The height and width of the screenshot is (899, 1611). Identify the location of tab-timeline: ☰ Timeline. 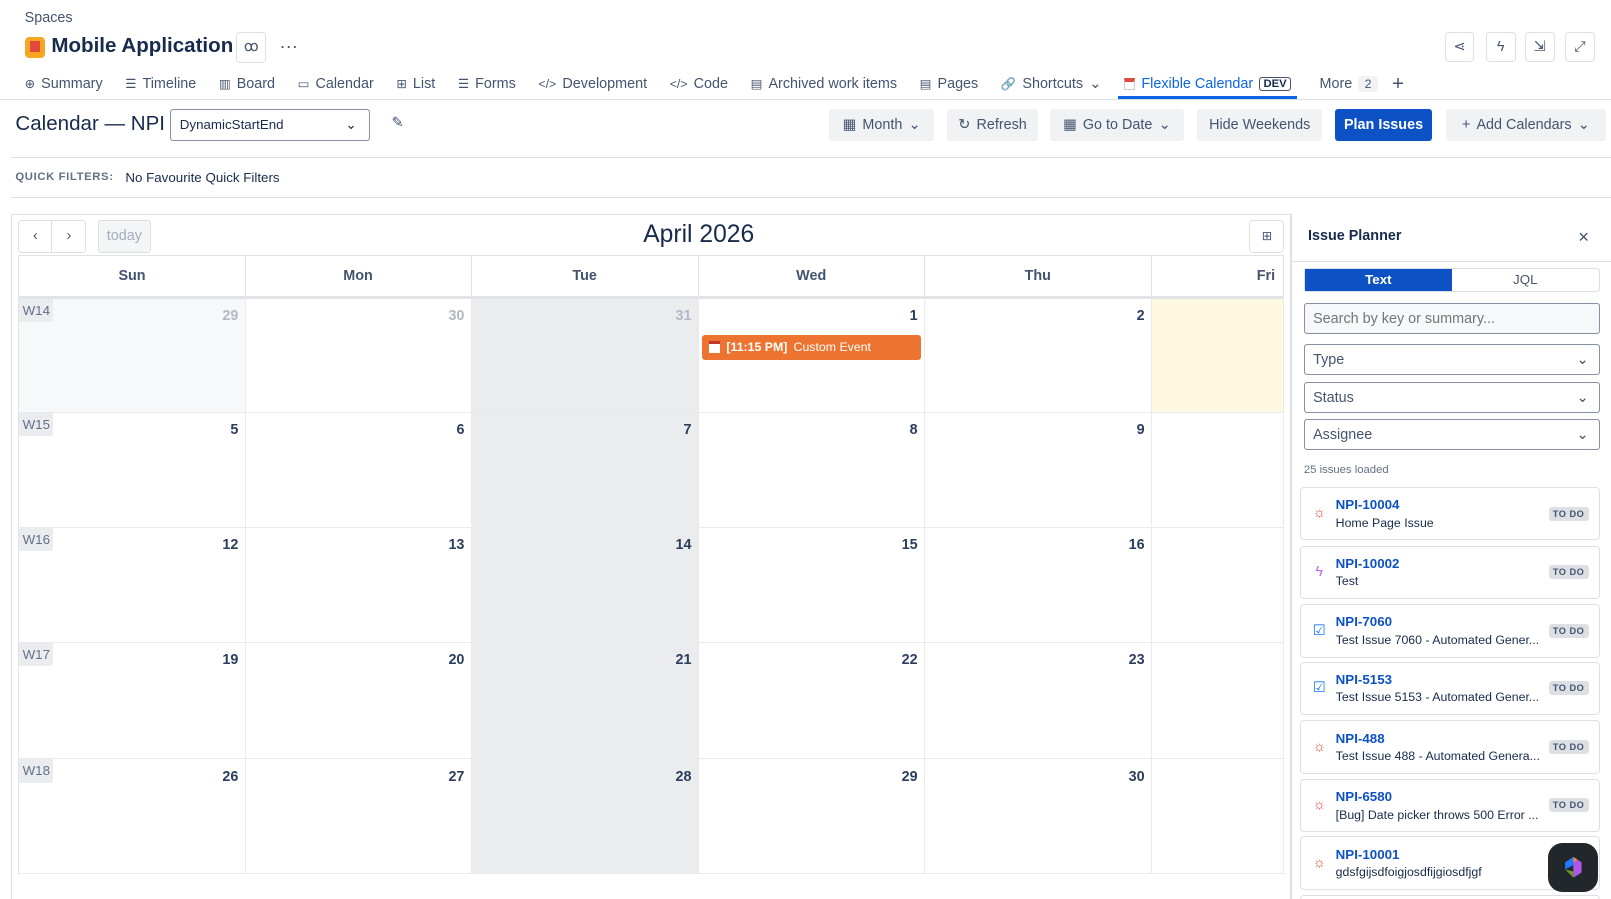
(160, 84).